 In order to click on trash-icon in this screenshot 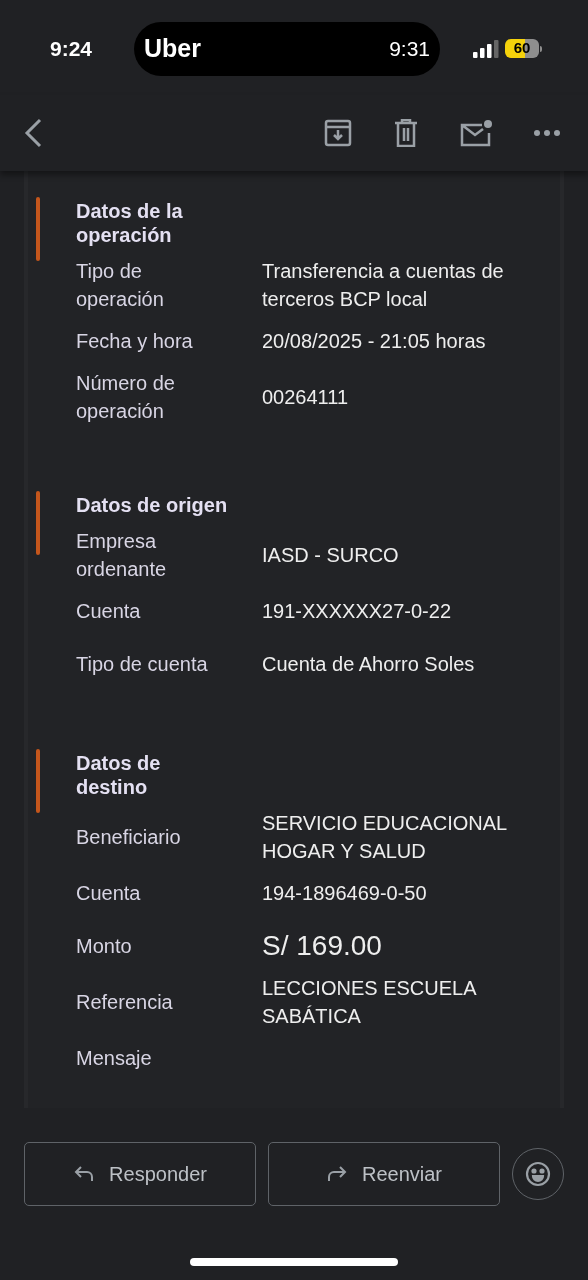, I will do `click(406, 133)`.